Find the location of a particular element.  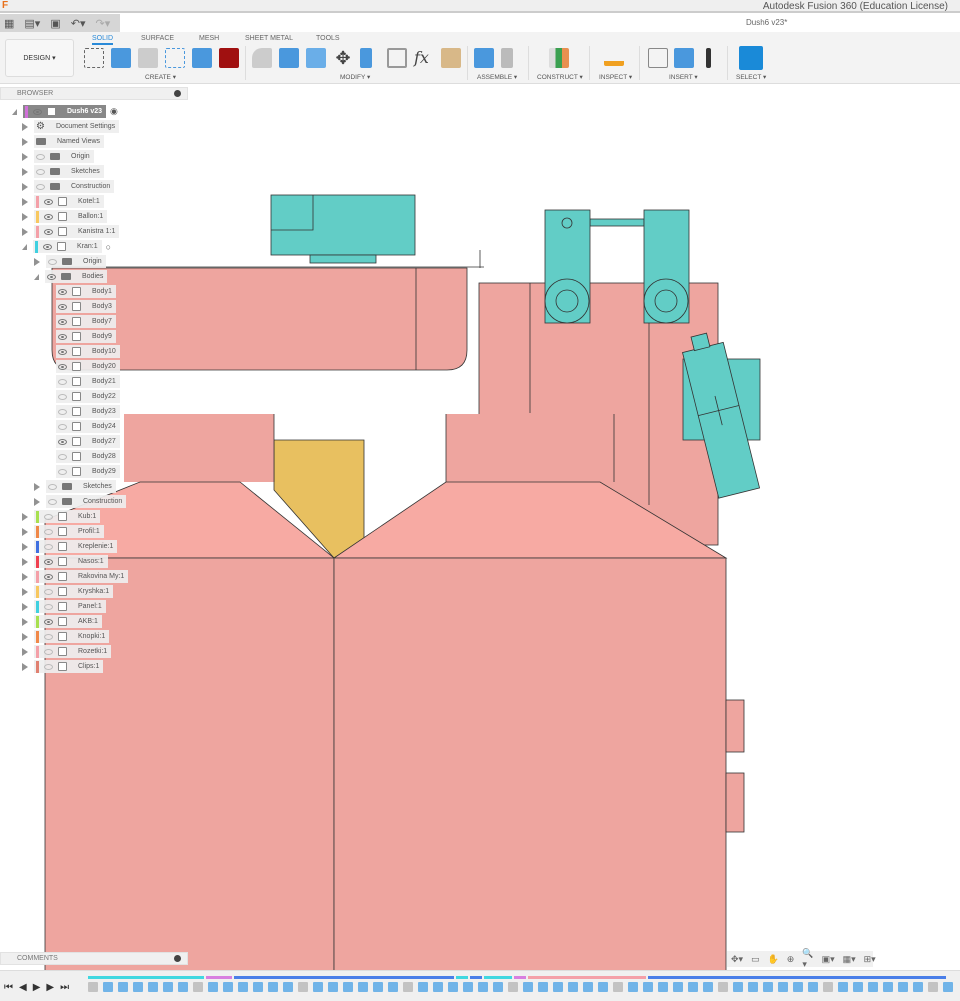

browser-item: Kotel:1 is located at coordinates (63, 201).